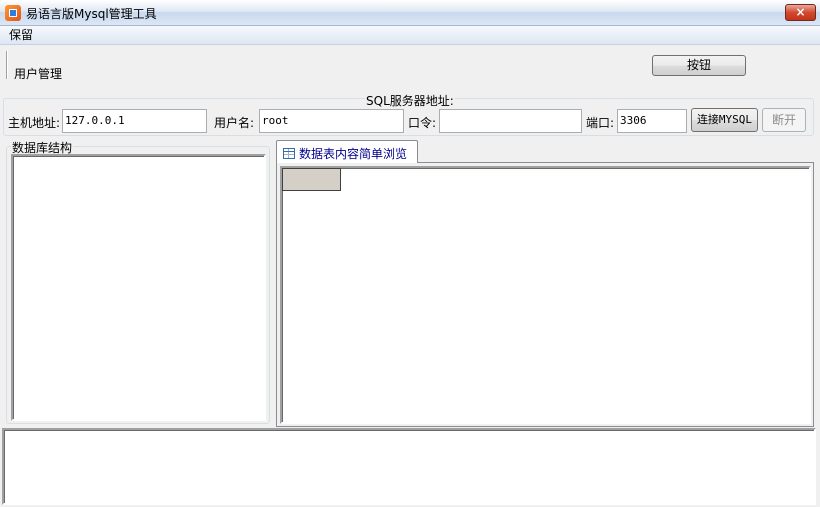 Image resolution: width=820 pixels, height=507 pixels. What do you see at coordinates (234, 123) in the screenshot?
I see `user-label: 用户名:` at bounding box center [234, 123].